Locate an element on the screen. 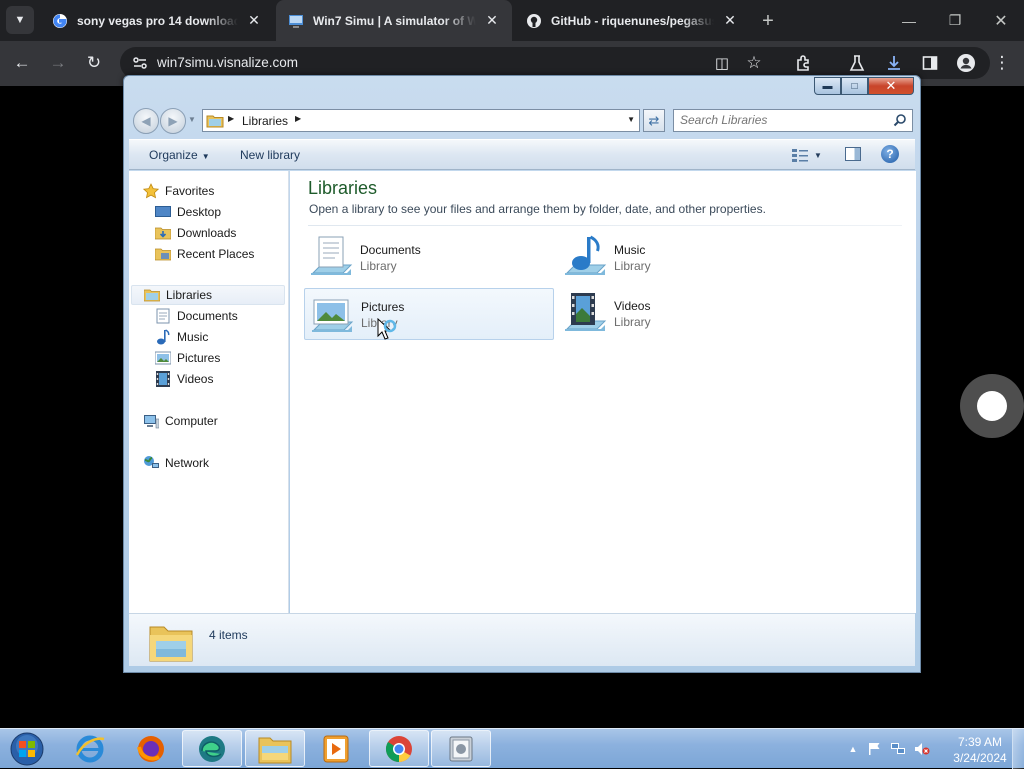 The height and width of the screenshot is (769, 1024). new-library-button: New library is located at coordinates (270, 155).